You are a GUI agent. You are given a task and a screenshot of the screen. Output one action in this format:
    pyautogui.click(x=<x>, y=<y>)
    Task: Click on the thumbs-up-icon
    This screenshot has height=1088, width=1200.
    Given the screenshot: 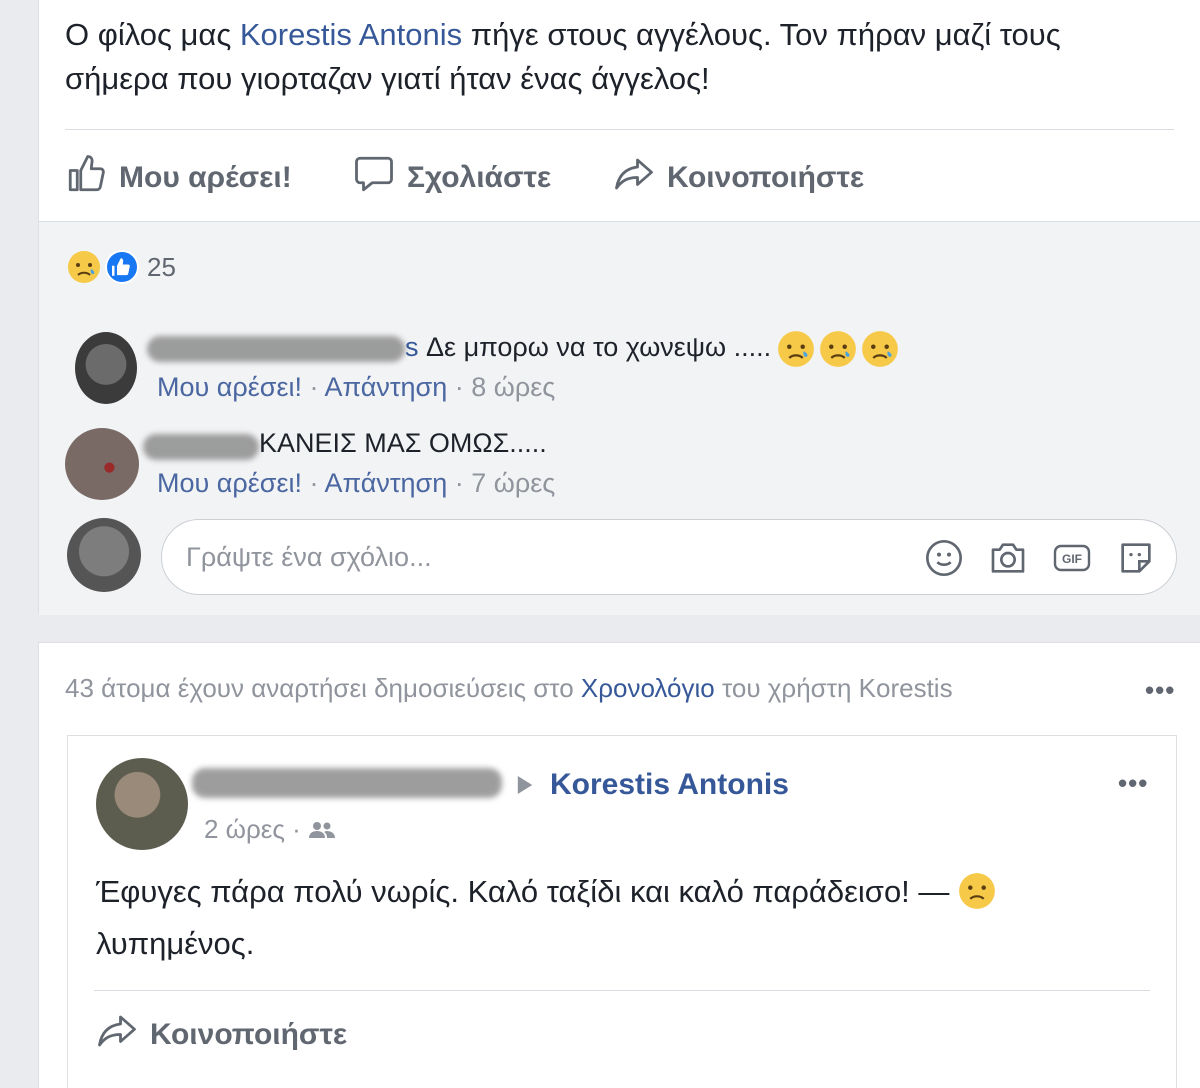 What is the action you would take?
    pyautogui.click(x=92, y=178)
    